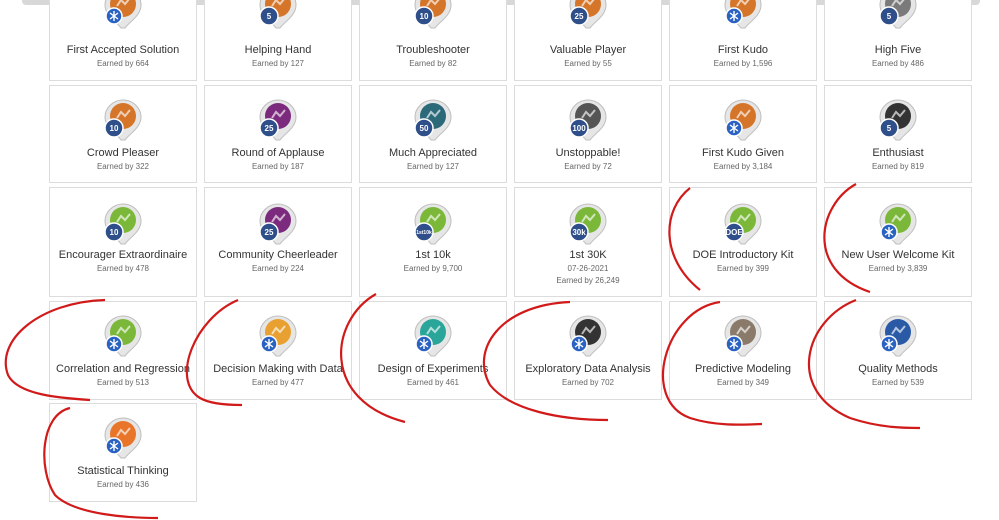 The image size is (999, 520). What do you see at coordinates (743, 40) in the screenshot?
I see `badge-card-first-kudo: First Kudo Earned by 1,596` at bounding box center [743, 40].